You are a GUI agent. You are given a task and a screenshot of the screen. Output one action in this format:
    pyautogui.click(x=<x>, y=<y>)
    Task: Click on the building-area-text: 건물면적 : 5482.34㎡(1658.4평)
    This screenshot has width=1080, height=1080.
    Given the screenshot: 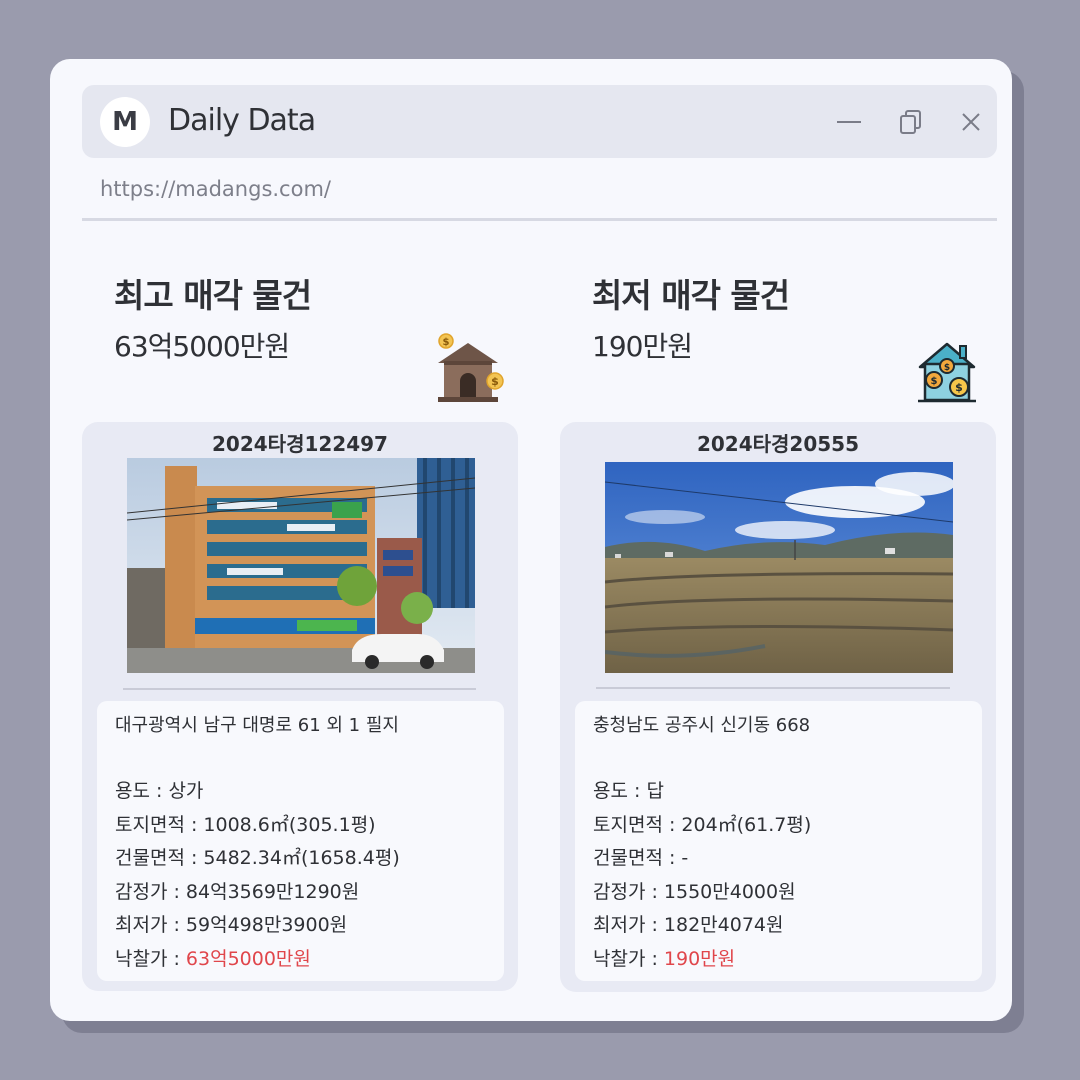 What is the action you would take?
    pyautogui.click(x=257, y=858)
    